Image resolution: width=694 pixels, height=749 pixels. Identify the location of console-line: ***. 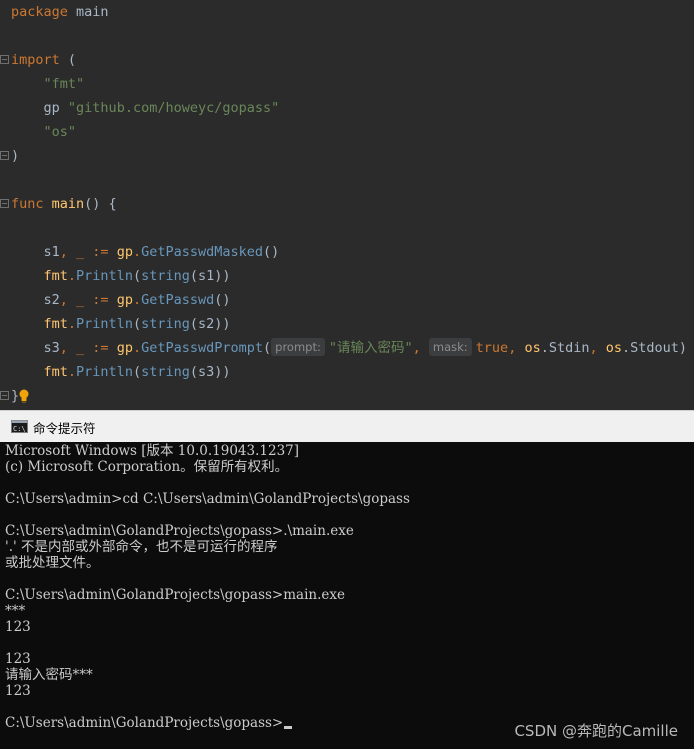
(15, 611).